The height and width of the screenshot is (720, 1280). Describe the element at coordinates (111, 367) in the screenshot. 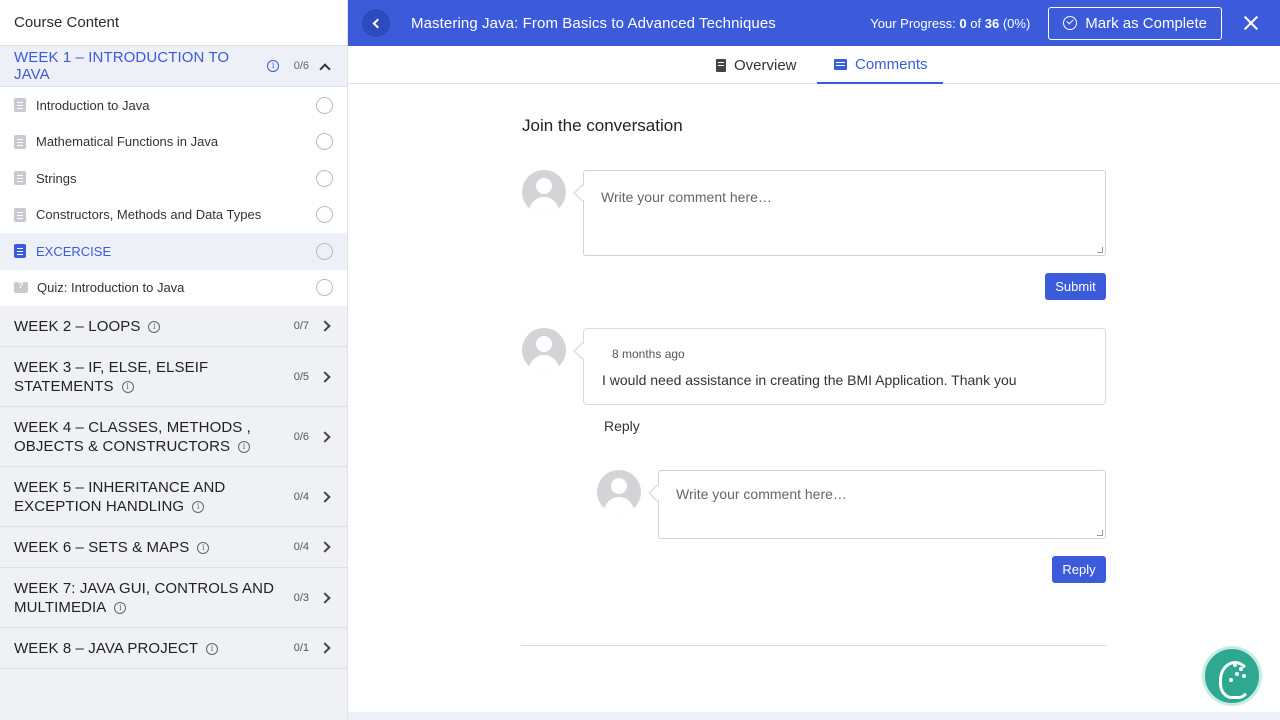

I see `week-title: WEEK 3 – IF, ELSE, ELSEIF` at that location.